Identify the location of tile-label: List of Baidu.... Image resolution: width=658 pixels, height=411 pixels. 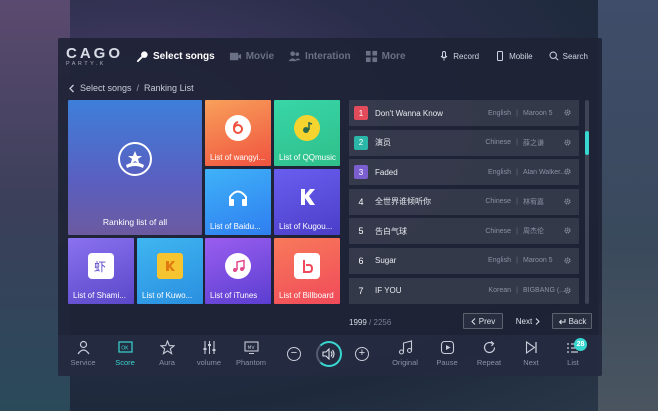
(235, 226).